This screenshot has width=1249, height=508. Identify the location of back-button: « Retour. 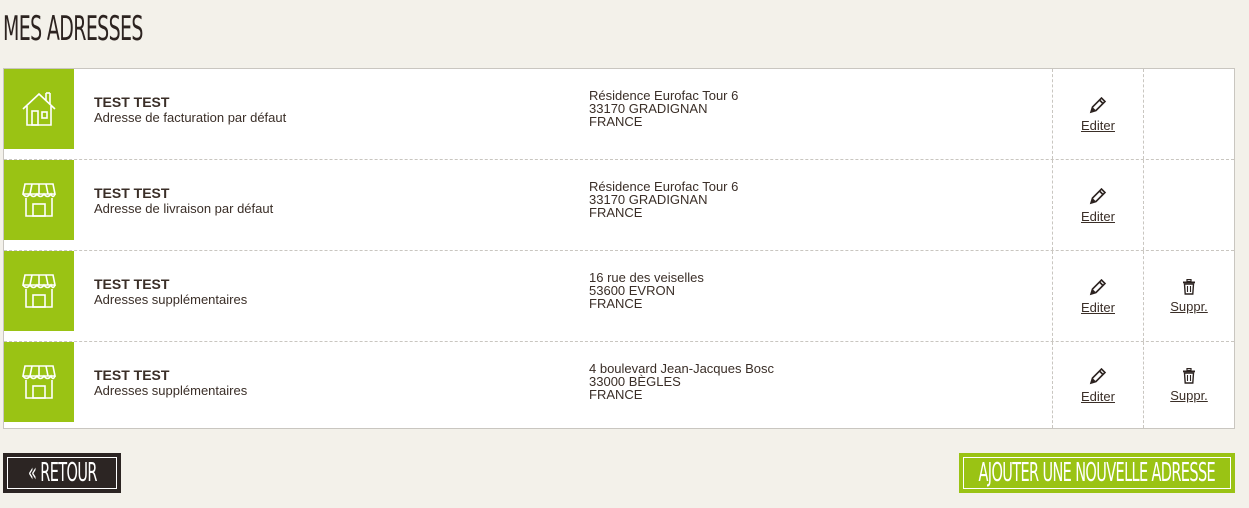
(62, 473).